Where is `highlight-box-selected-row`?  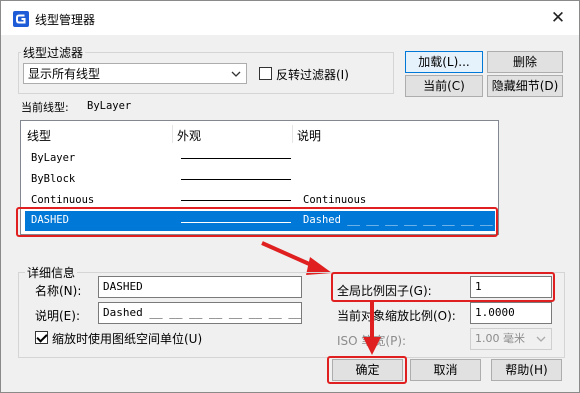
highlight-box-selected-row is located at coordinates (257, 222).